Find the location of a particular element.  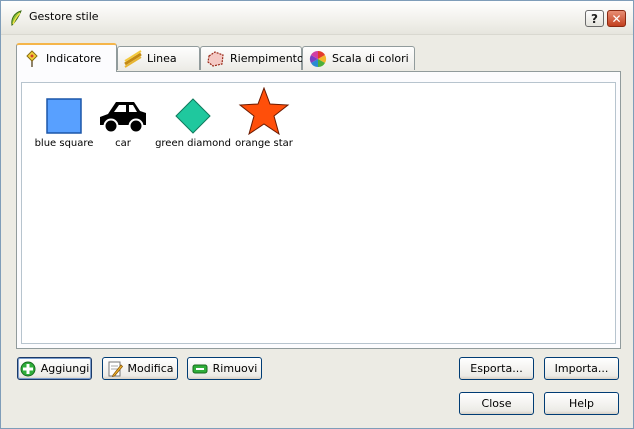

edit-button: Modifica is located at coordinates (140, 368).